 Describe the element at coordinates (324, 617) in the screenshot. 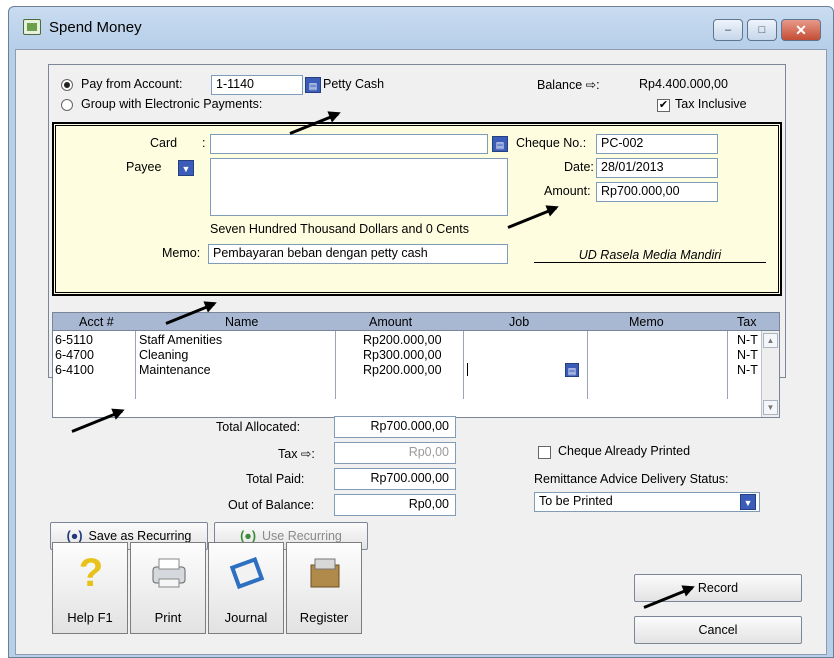

I see `register-label: Register` at that location.